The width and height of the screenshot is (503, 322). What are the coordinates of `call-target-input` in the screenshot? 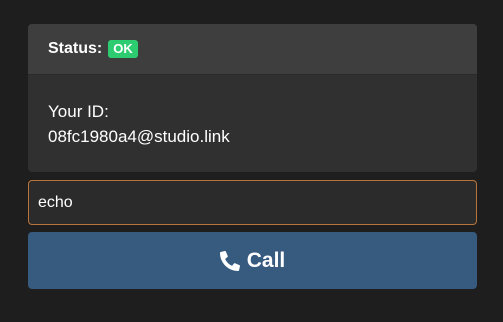 It's located at (252, 202).